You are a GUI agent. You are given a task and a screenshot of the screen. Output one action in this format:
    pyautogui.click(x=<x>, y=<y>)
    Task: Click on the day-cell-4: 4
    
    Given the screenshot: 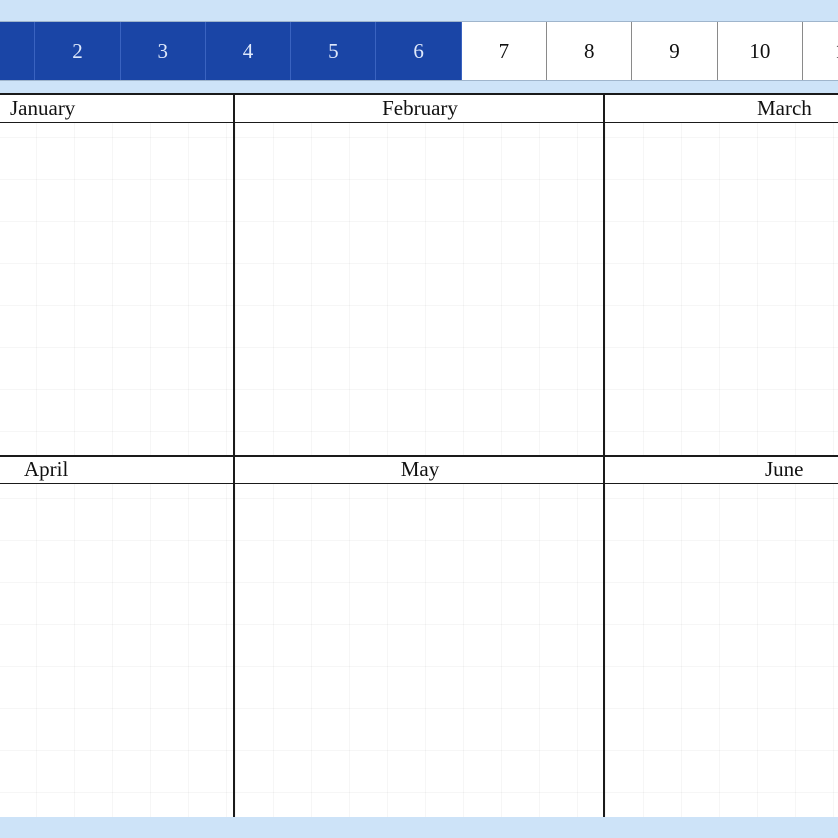 What is the action you would take?
    pyautogui.click(x=248, y=51)
    